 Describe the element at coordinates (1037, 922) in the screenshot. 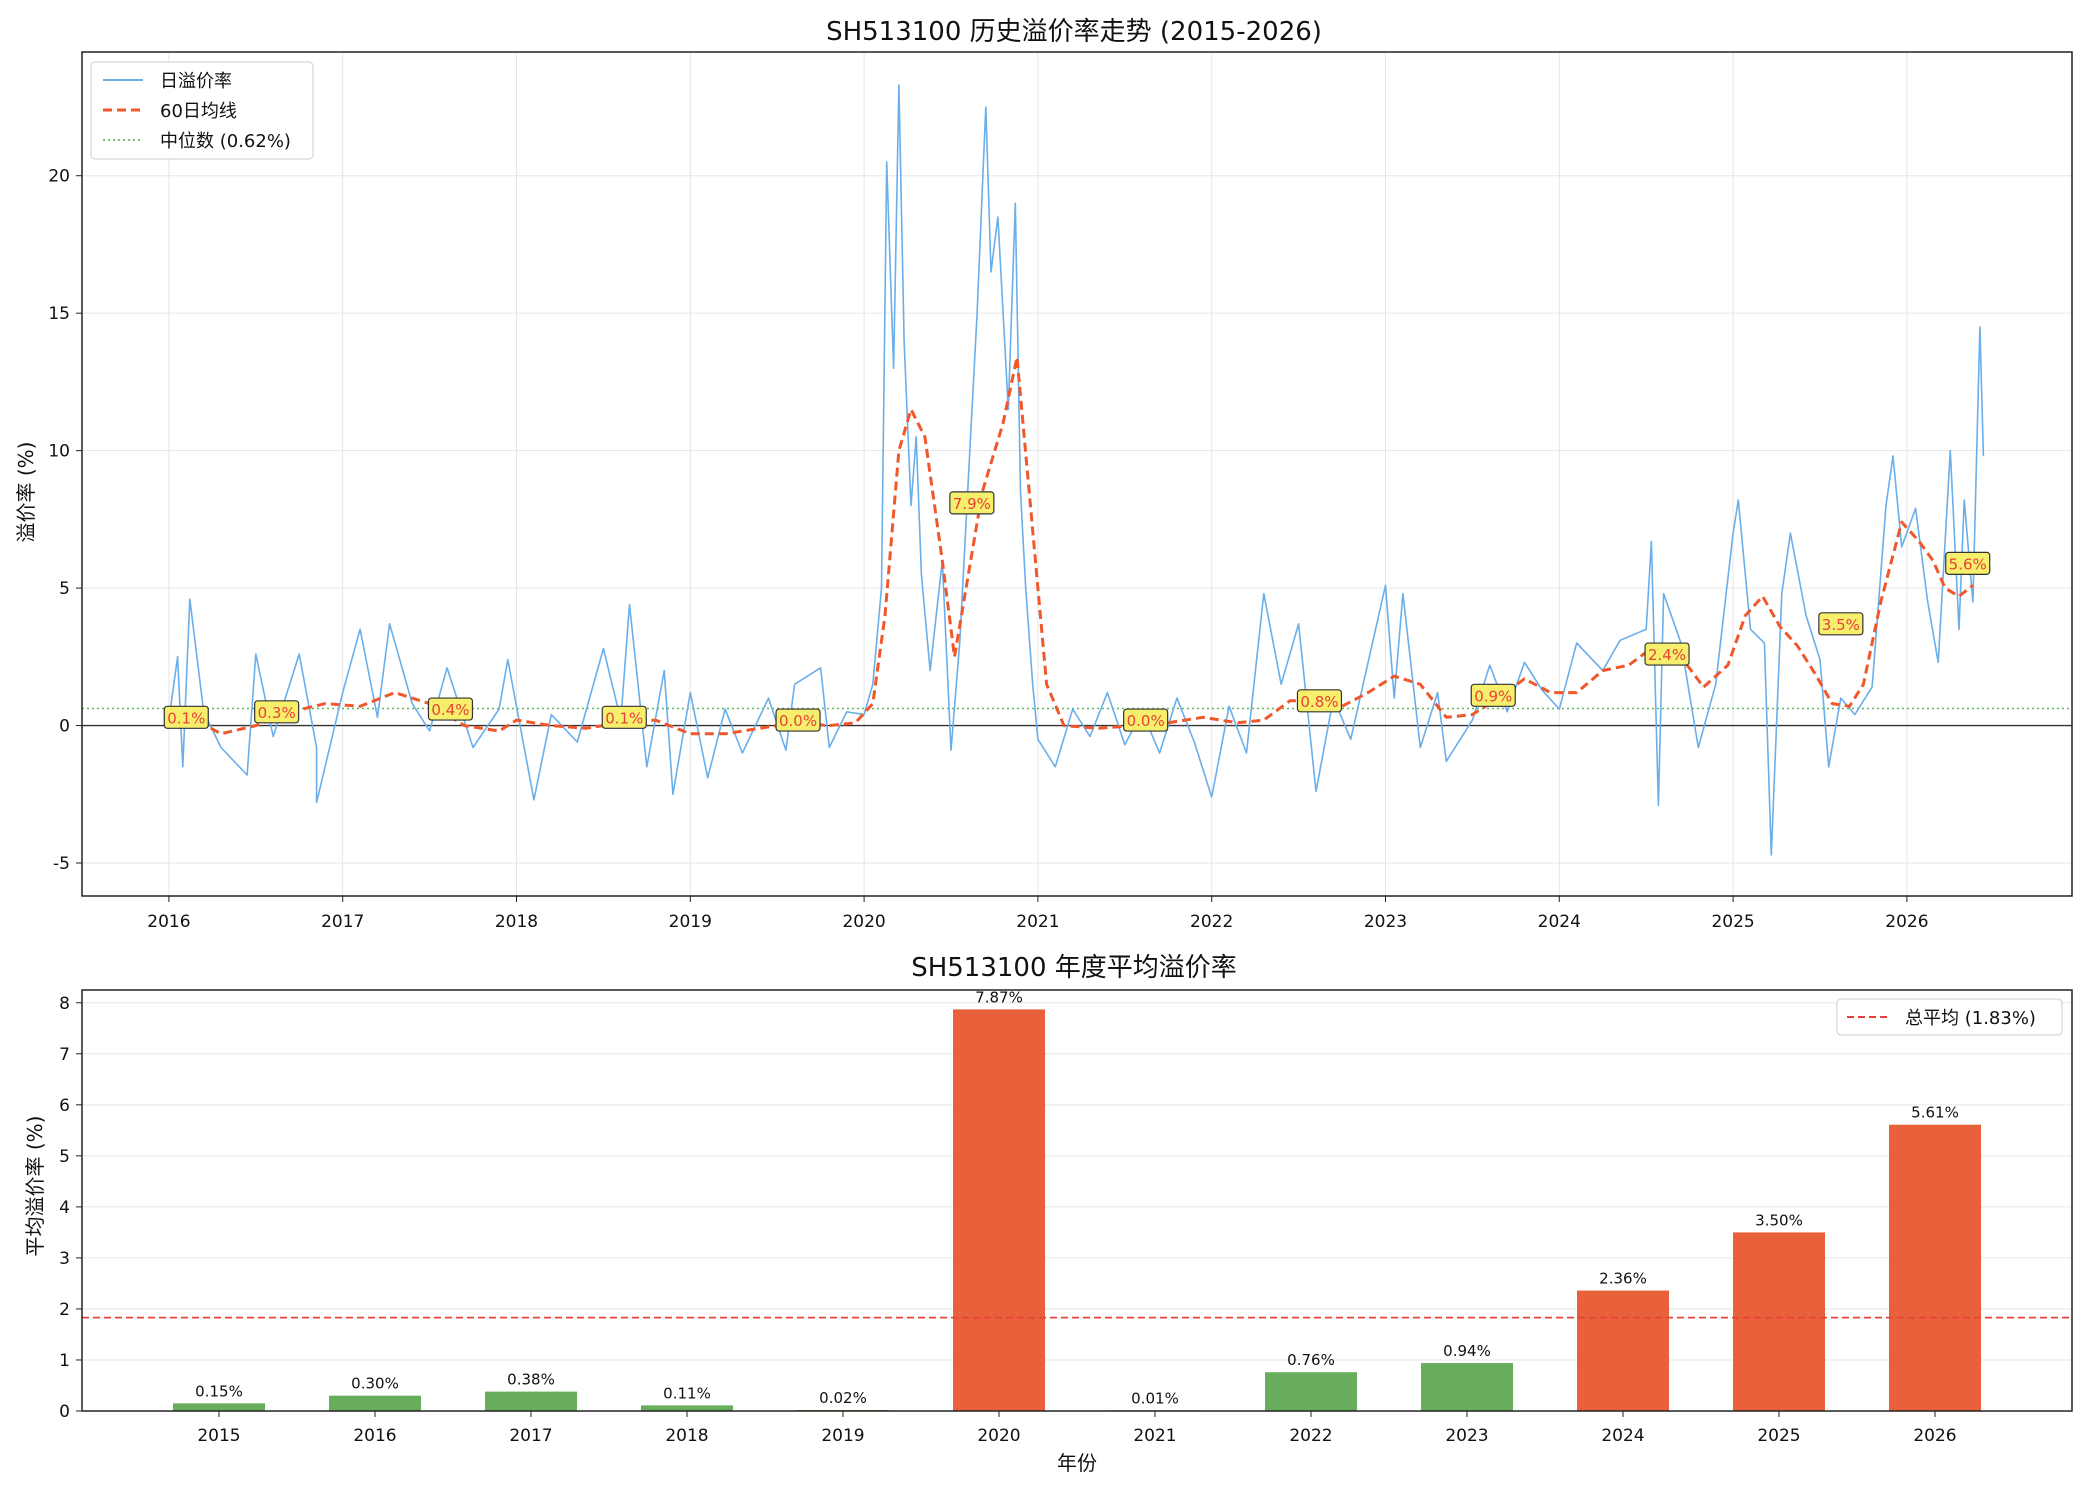

I see `chart1-x-tick-label: 2021` at that location.